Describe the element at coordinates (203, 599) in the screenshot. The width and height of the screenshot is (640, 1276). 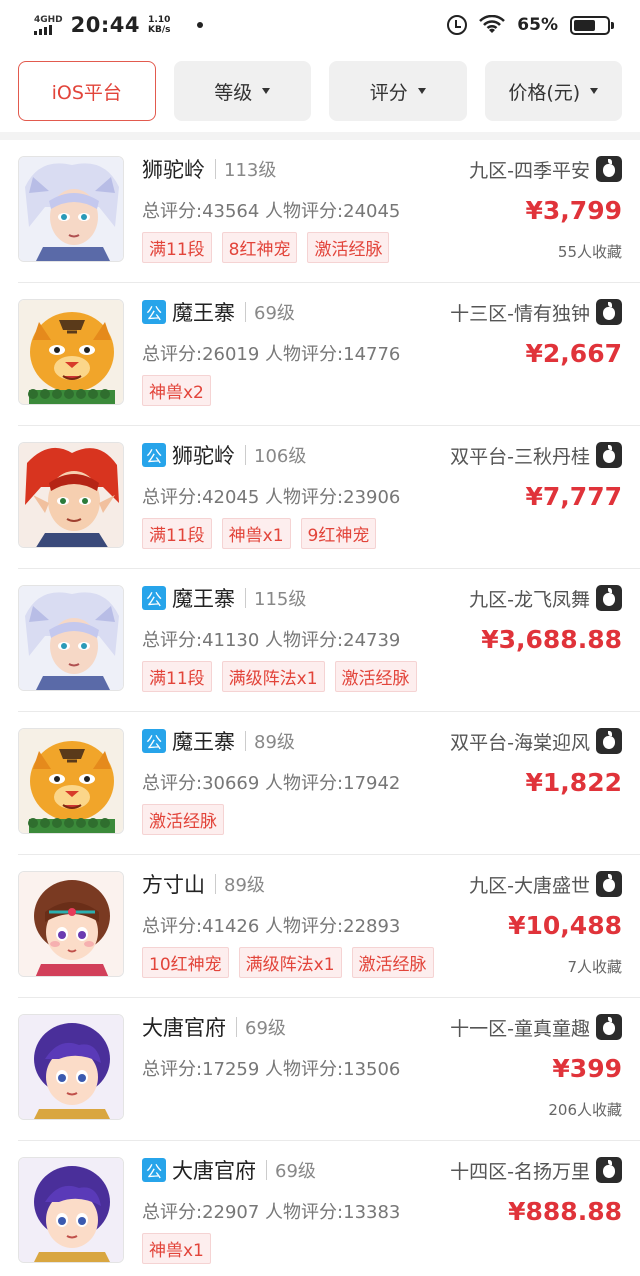
I see `school-name: 魔王寨` at that location.